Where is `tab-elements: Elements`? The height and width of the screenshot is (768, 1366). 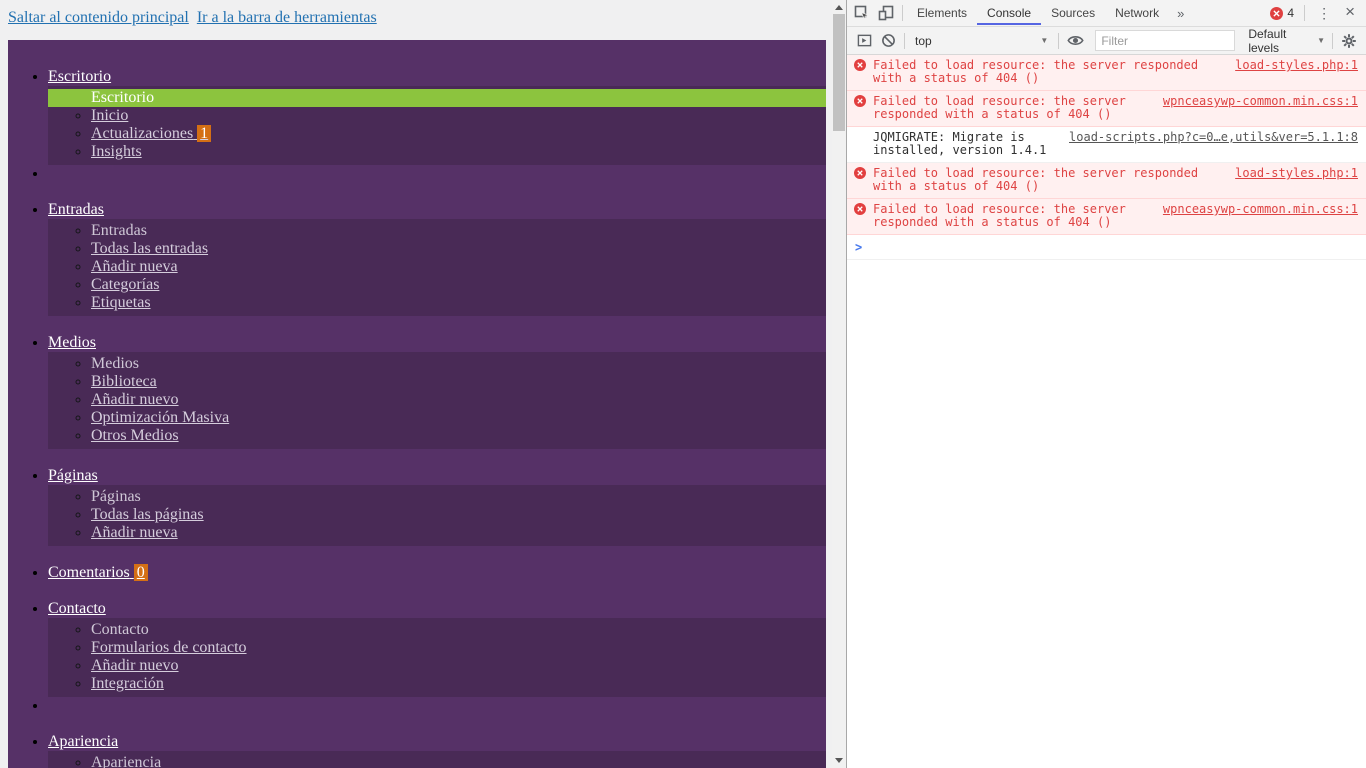
tab-elements: Elements is located at coordinates (942, 13).